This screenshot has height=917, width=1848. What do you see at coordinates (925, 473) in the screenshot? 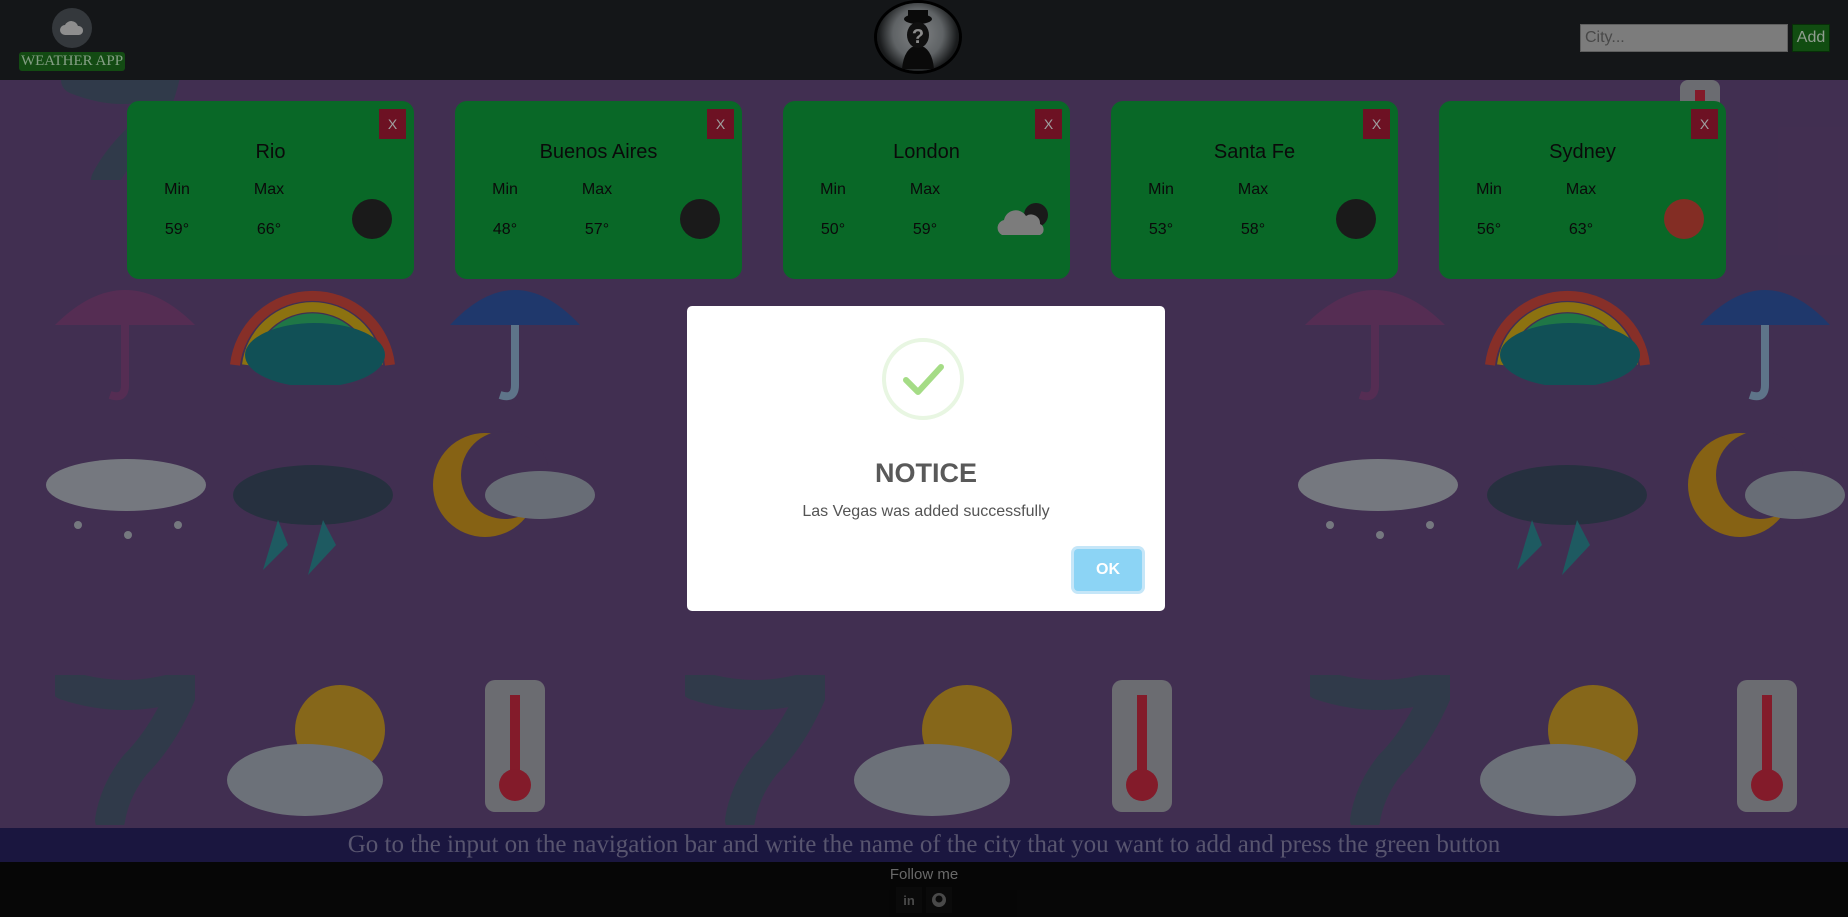
I see `dialog-title: NOTICE` at bounding box center [925, 473].